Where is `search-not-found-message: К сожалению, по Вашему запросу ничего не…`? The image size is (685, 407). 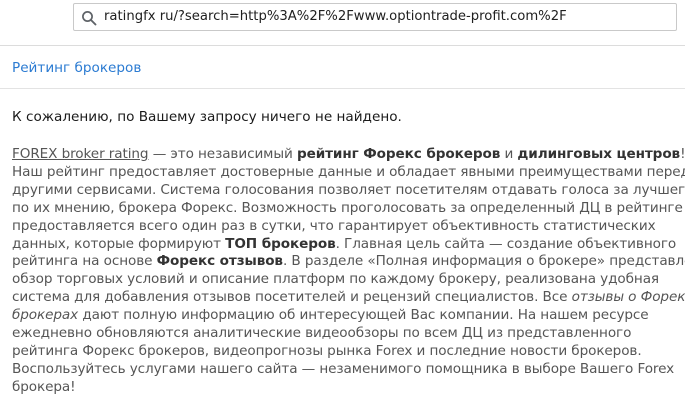 search-not-found-message: К сожалению, по Вашему запросу ничего не… is located at coordinates (207, 117).